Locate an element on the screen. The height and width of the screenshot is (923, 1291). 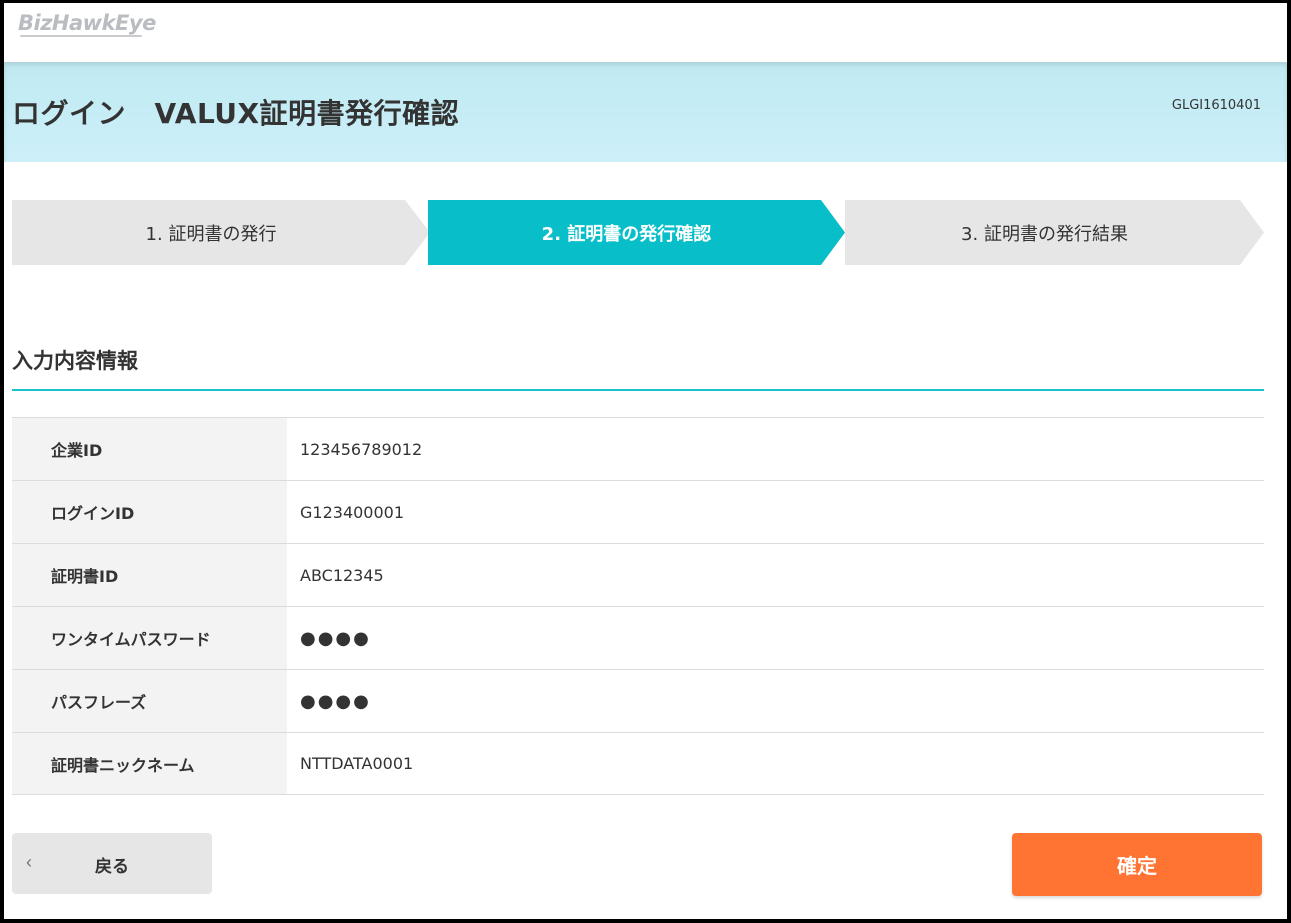
page-title: ログイン VALUX証明書発行確認 is located at coordinates (236, 113).